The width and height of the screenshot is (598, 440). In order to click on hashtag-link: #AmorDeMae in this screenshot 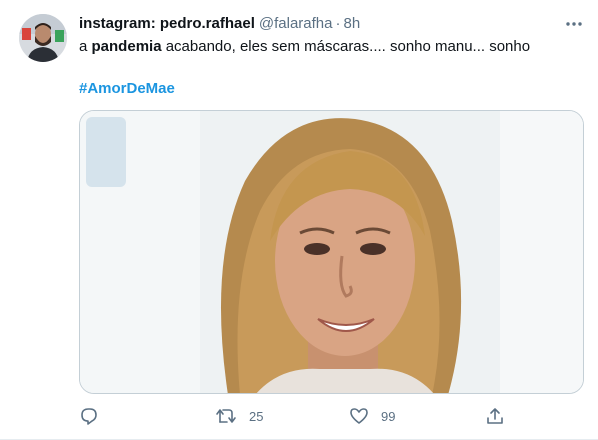, I will do `click(127, 89)`.